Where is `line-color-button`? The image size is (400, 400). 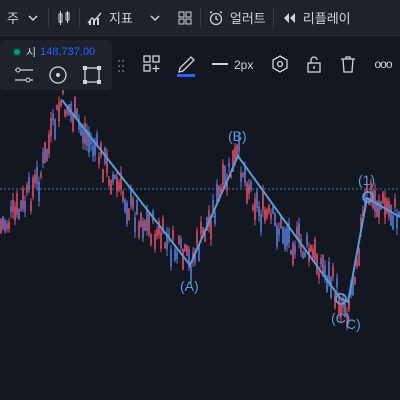
line-color-button is located at coordinates (186, 64).